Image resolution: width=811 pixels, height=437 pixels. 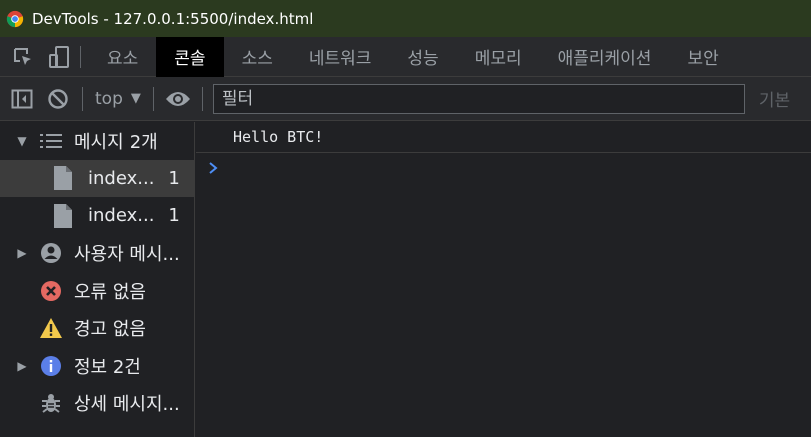 What do you see at coordinates (774, 101) in the screenshot?
I see `log-levels-label: 기본` at bounding box center [774, 101].